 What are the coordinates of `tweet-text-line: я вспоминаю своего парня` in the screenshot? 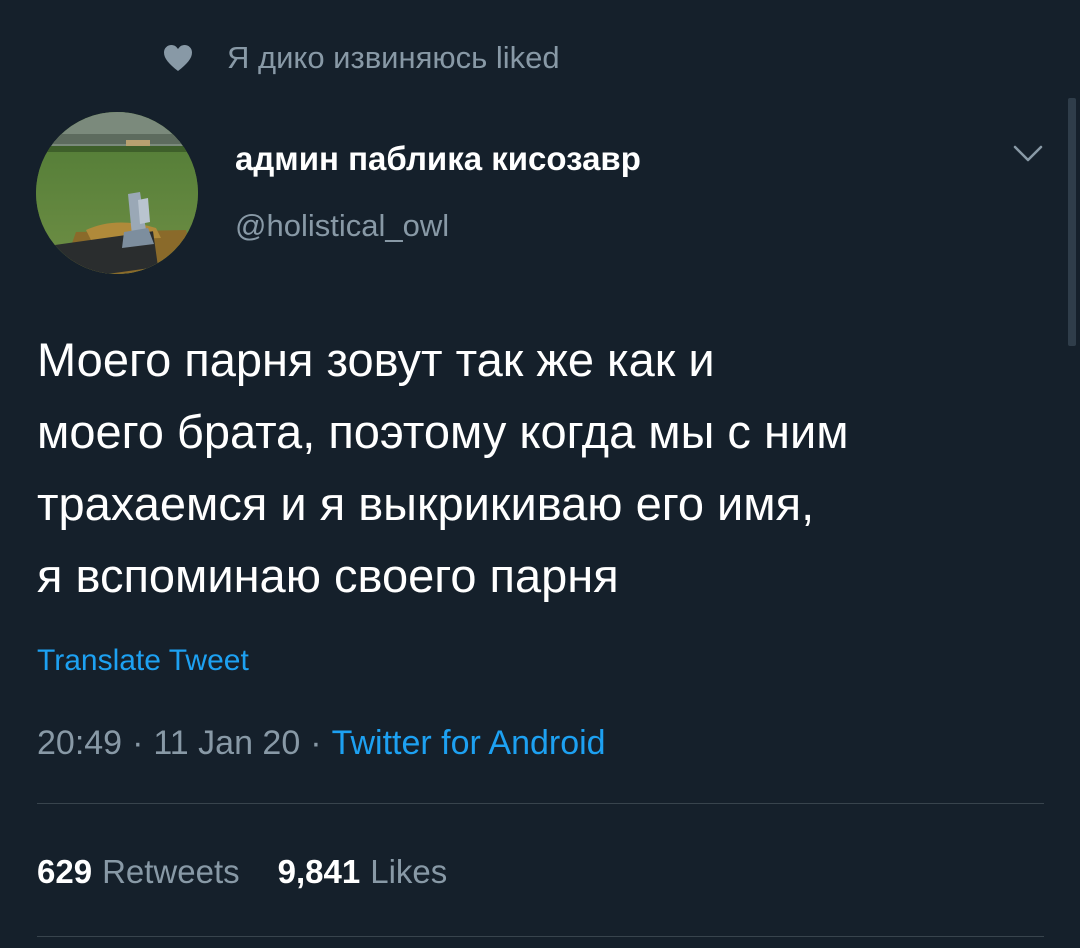 It's located at (328, 575).